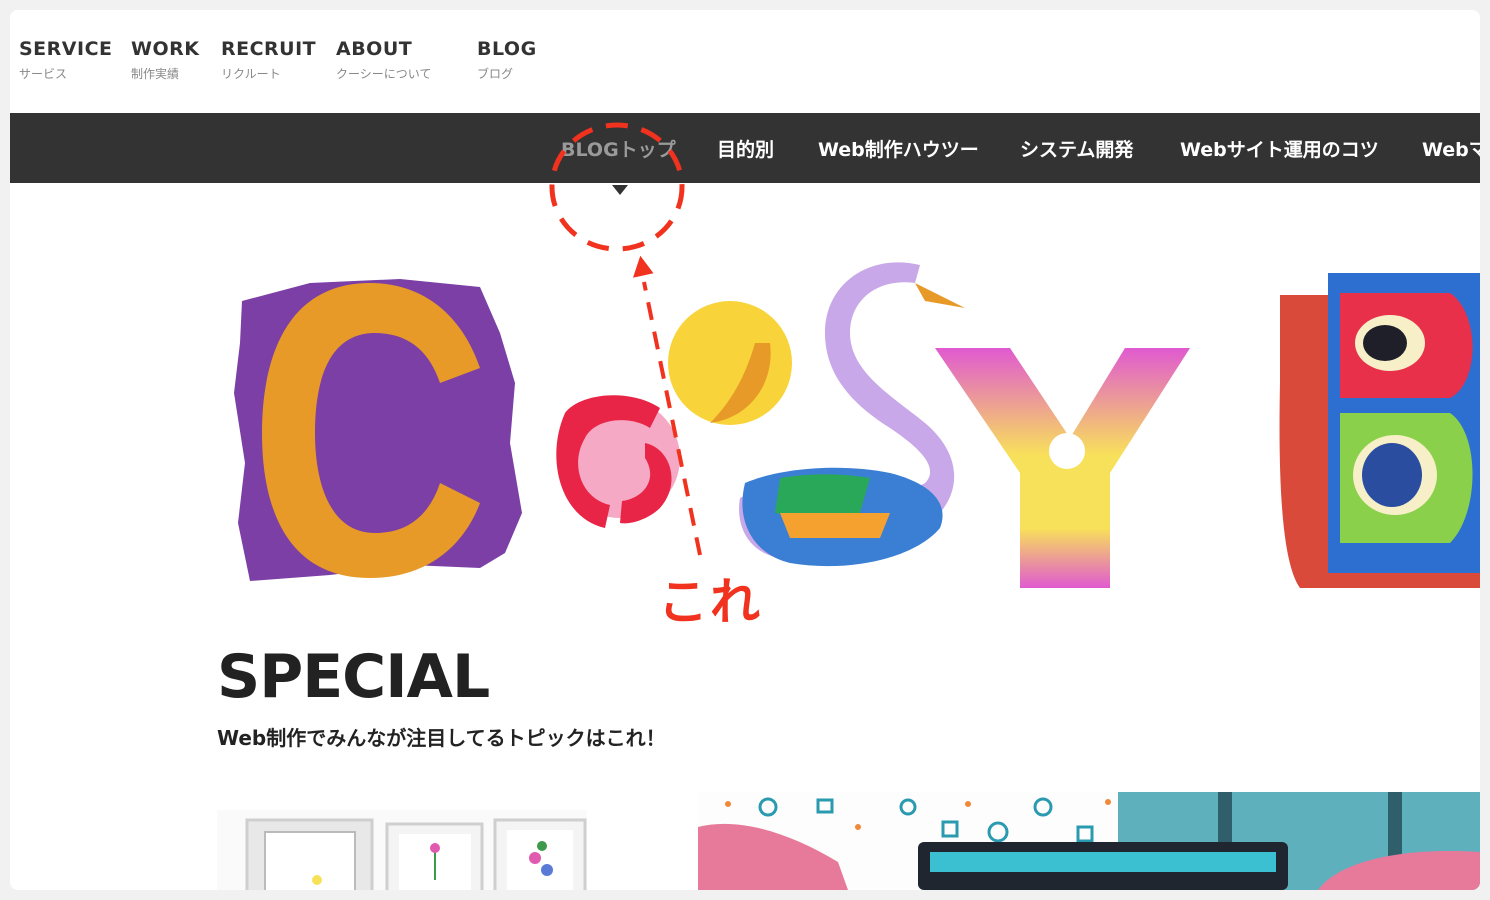 This screenshot has height=900, width=1490. Describe the element at coordinates (1279, 148) in the screenshot. I see `subnav-site-operation: Webサイト運用のコツ` at that location.